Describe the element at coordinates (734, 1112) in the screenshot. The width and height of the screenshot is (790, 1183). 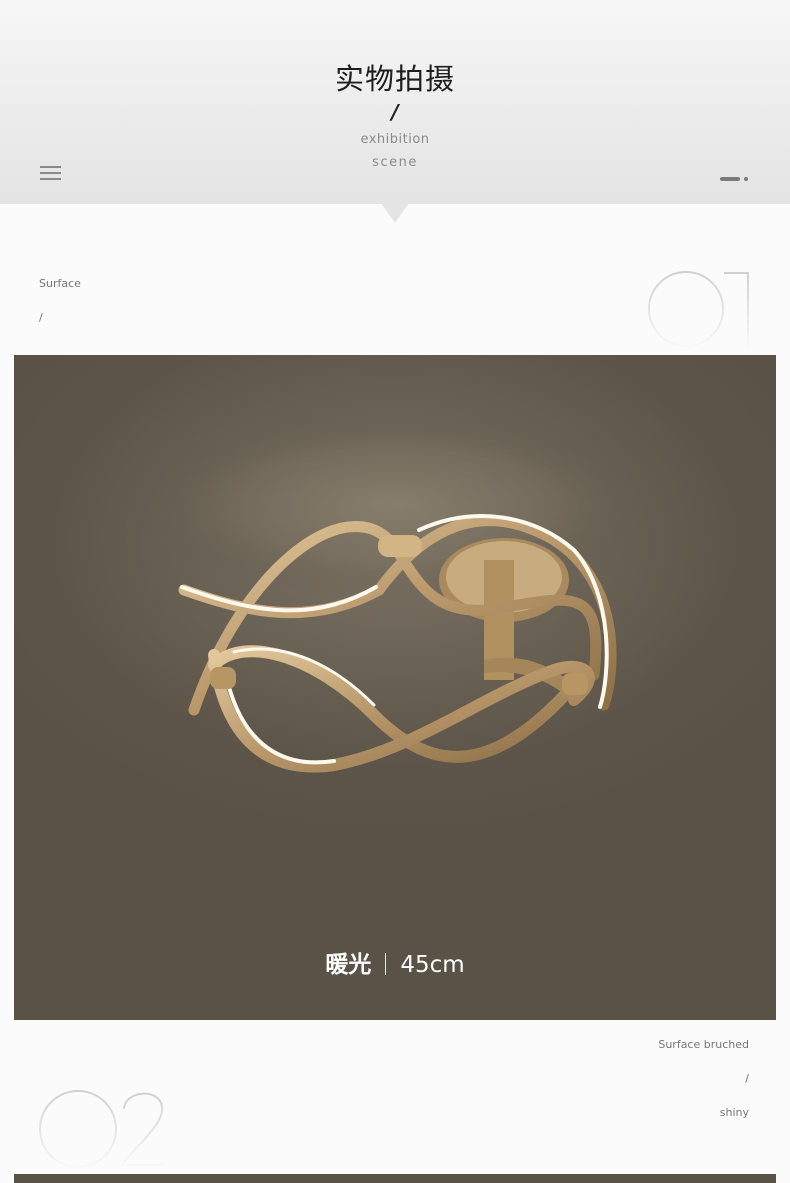
I see `section2-finish: shiny` at that location.